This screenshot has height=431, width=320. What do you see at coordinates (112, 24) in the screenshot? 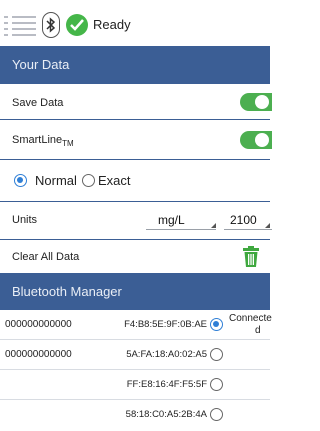
I see `status-text: Ready` at bounding box center [112, 24].